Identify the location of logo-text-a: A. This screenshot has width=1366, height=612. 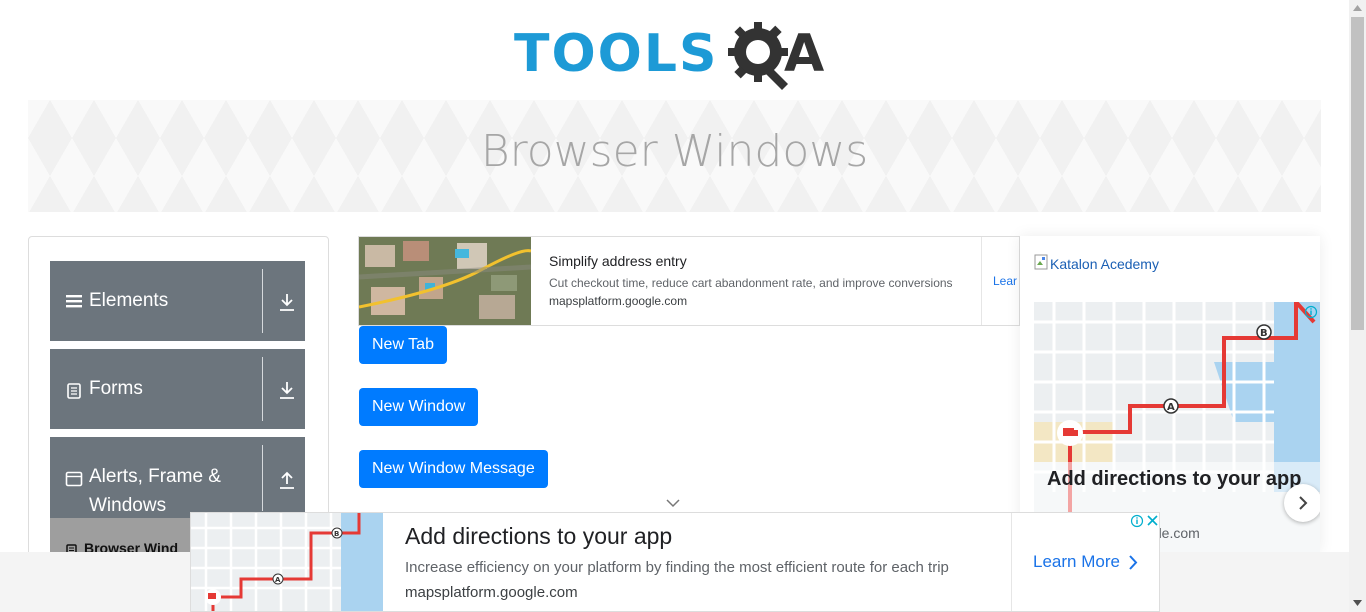
(805, 54).